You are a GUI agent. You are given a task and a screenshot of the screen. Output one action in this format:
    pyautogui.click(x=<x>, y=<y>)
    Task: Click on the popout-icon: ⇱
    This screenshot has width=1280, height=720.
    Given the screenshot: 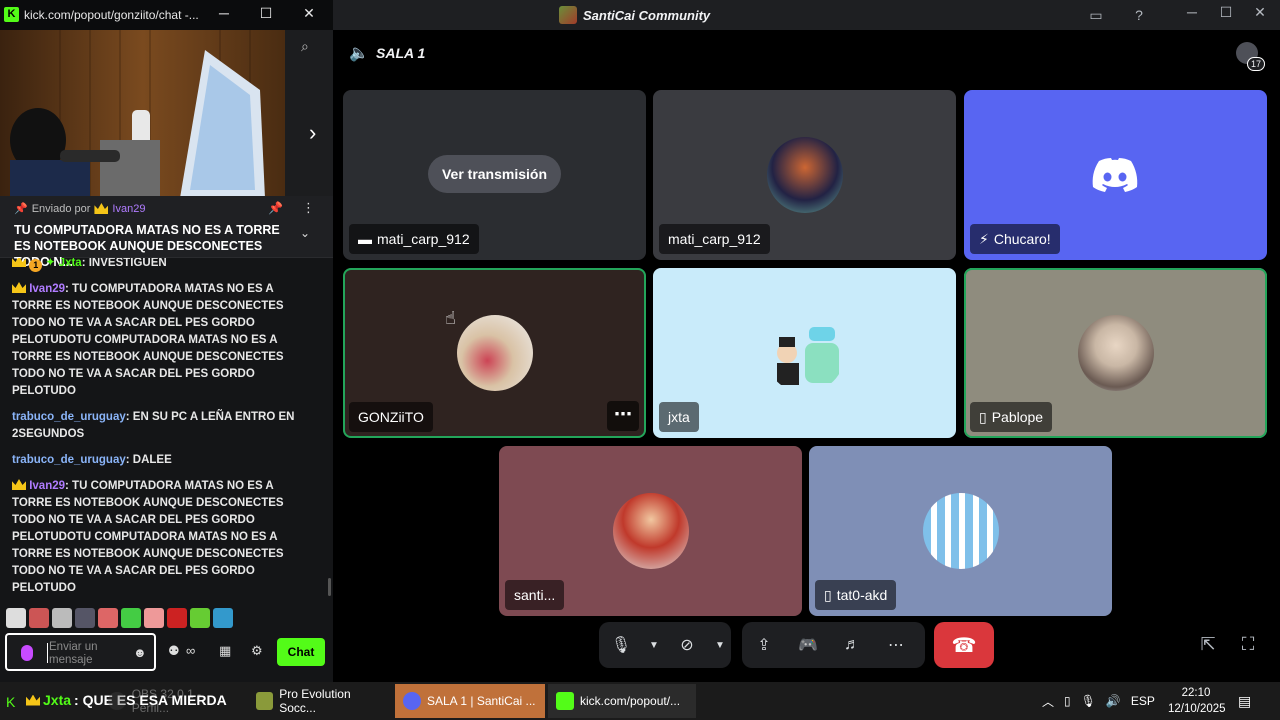 What is the action you would take?
    pyautogui.click(x=1208, y=646)
    